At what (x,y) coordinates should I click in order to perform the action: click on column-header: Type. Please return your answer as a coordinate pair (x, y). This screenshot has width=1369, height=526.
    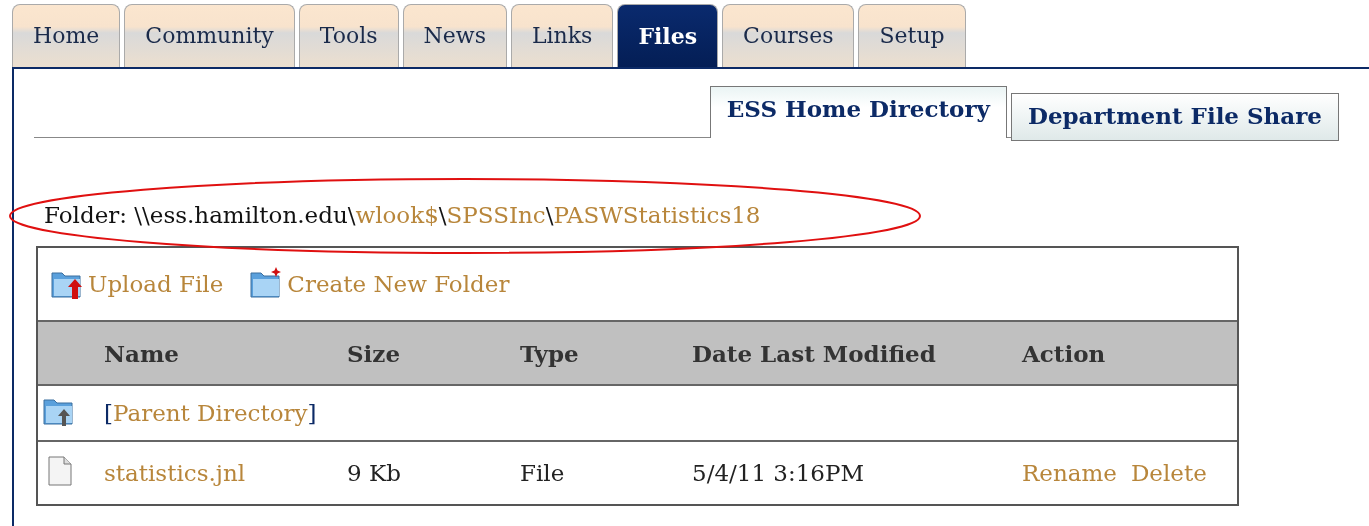
    Looking at the image, I should click on (550, 353).